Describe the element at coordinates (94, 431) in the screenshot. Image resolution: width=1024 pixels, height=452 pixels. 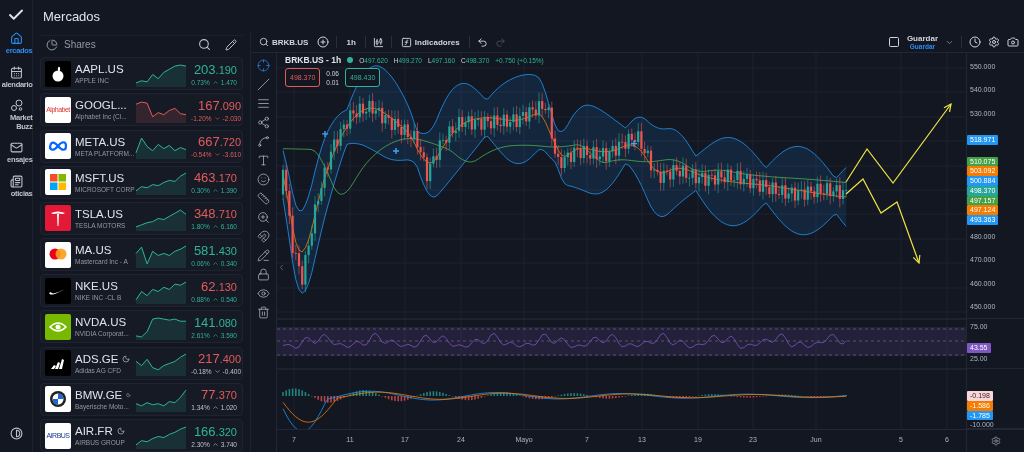
I see `ticker: AIR.FR` at that location.